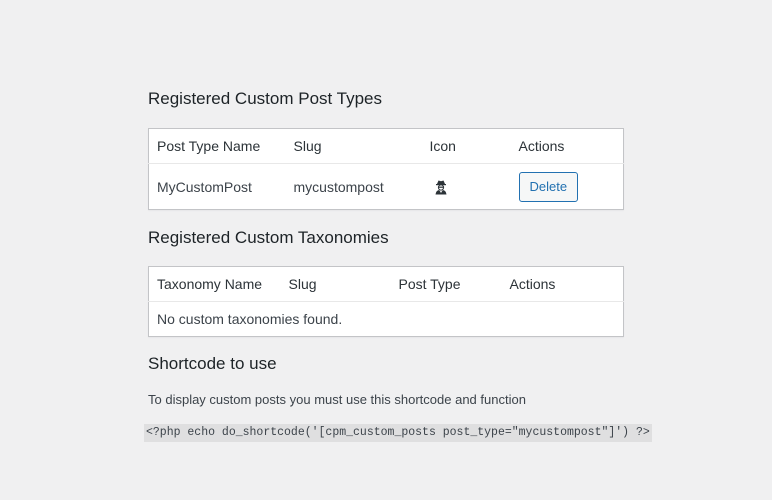 This screenshot has width=772, height=500. Describe the element at coordinates (446, 284) in the screenshot. I see `column-header-post-type: Post Type` at that location.